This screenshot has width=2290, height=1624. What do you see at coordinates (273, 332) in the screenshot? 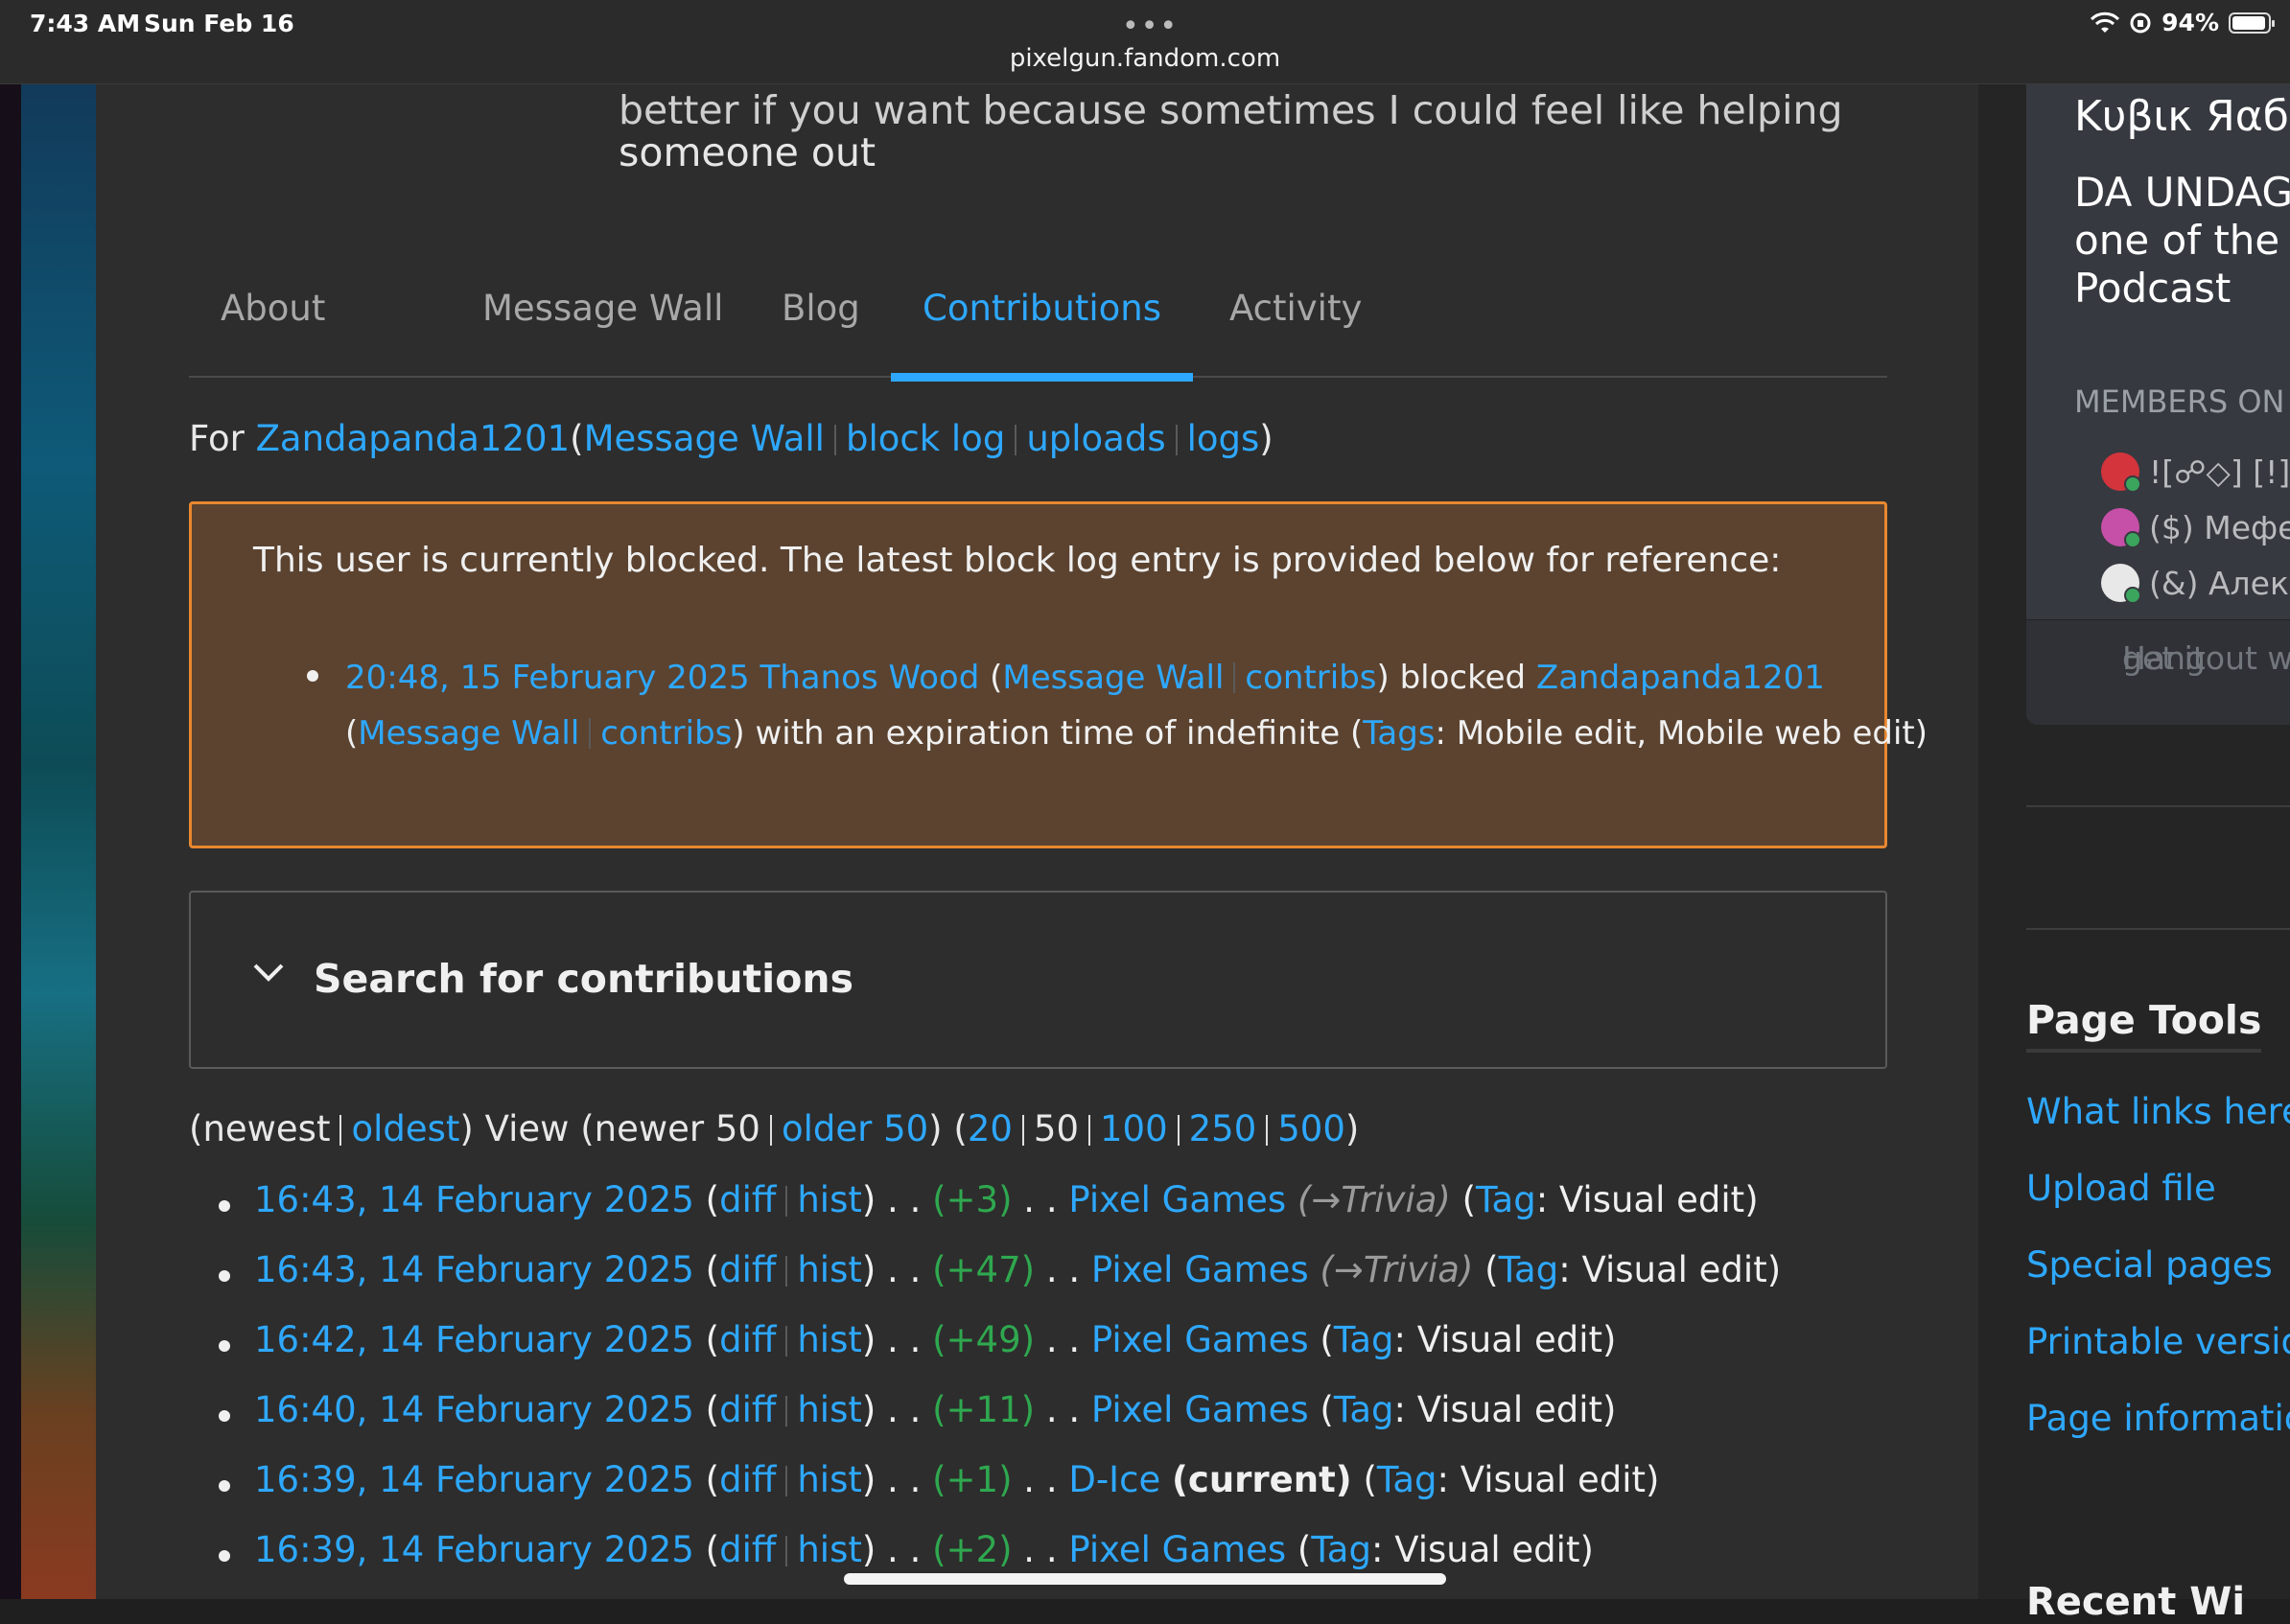
I see `tab-about: About` at bounding box center [273, 332].